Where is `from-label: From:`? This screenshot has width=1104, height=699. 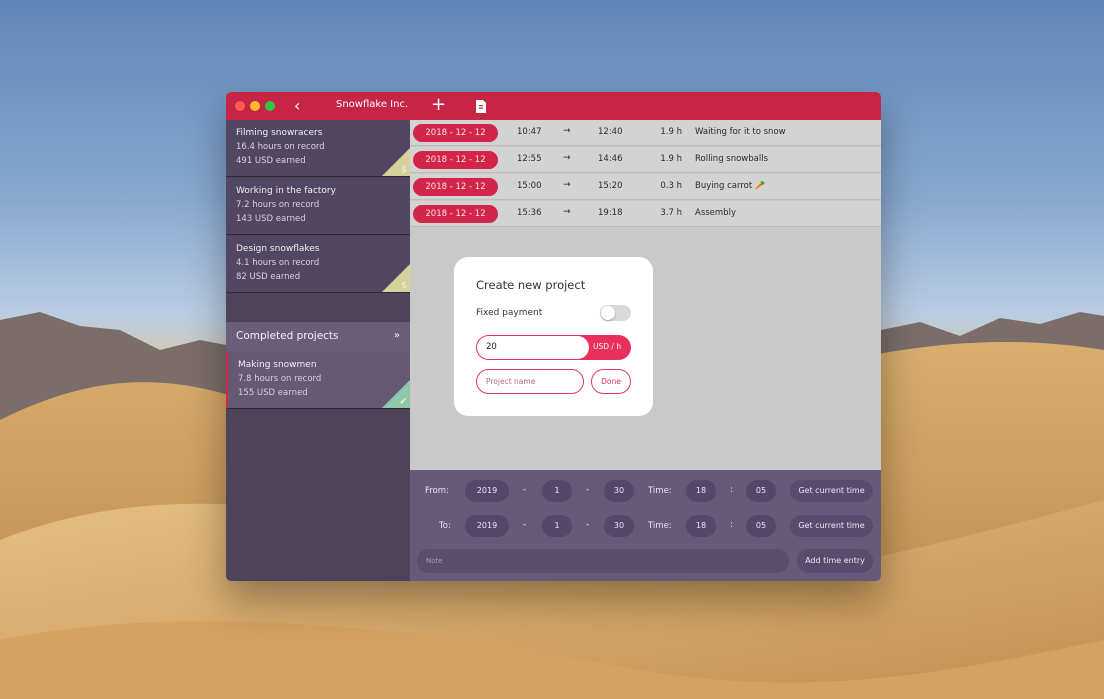
from-label: From: is located at coordinates (437, 491).